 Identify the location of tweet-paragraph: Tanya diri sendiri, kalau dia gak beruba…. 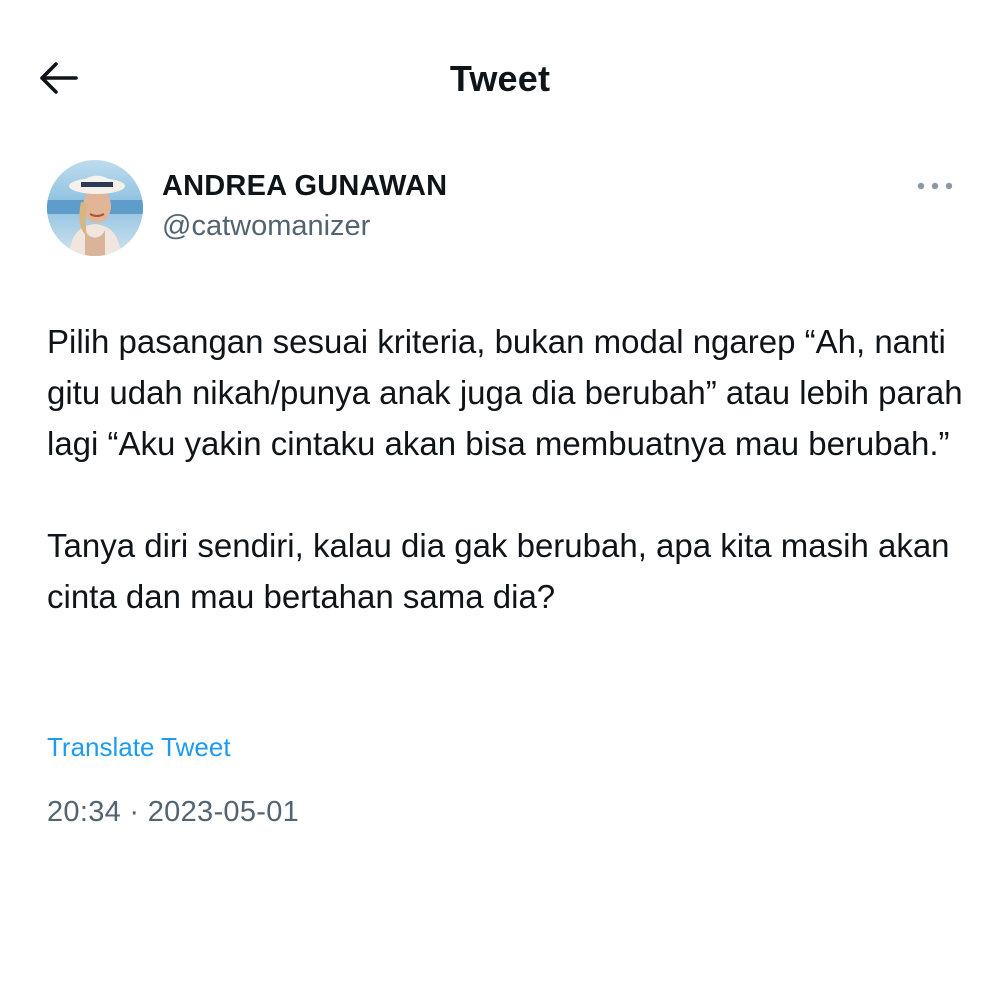
(498, 571).